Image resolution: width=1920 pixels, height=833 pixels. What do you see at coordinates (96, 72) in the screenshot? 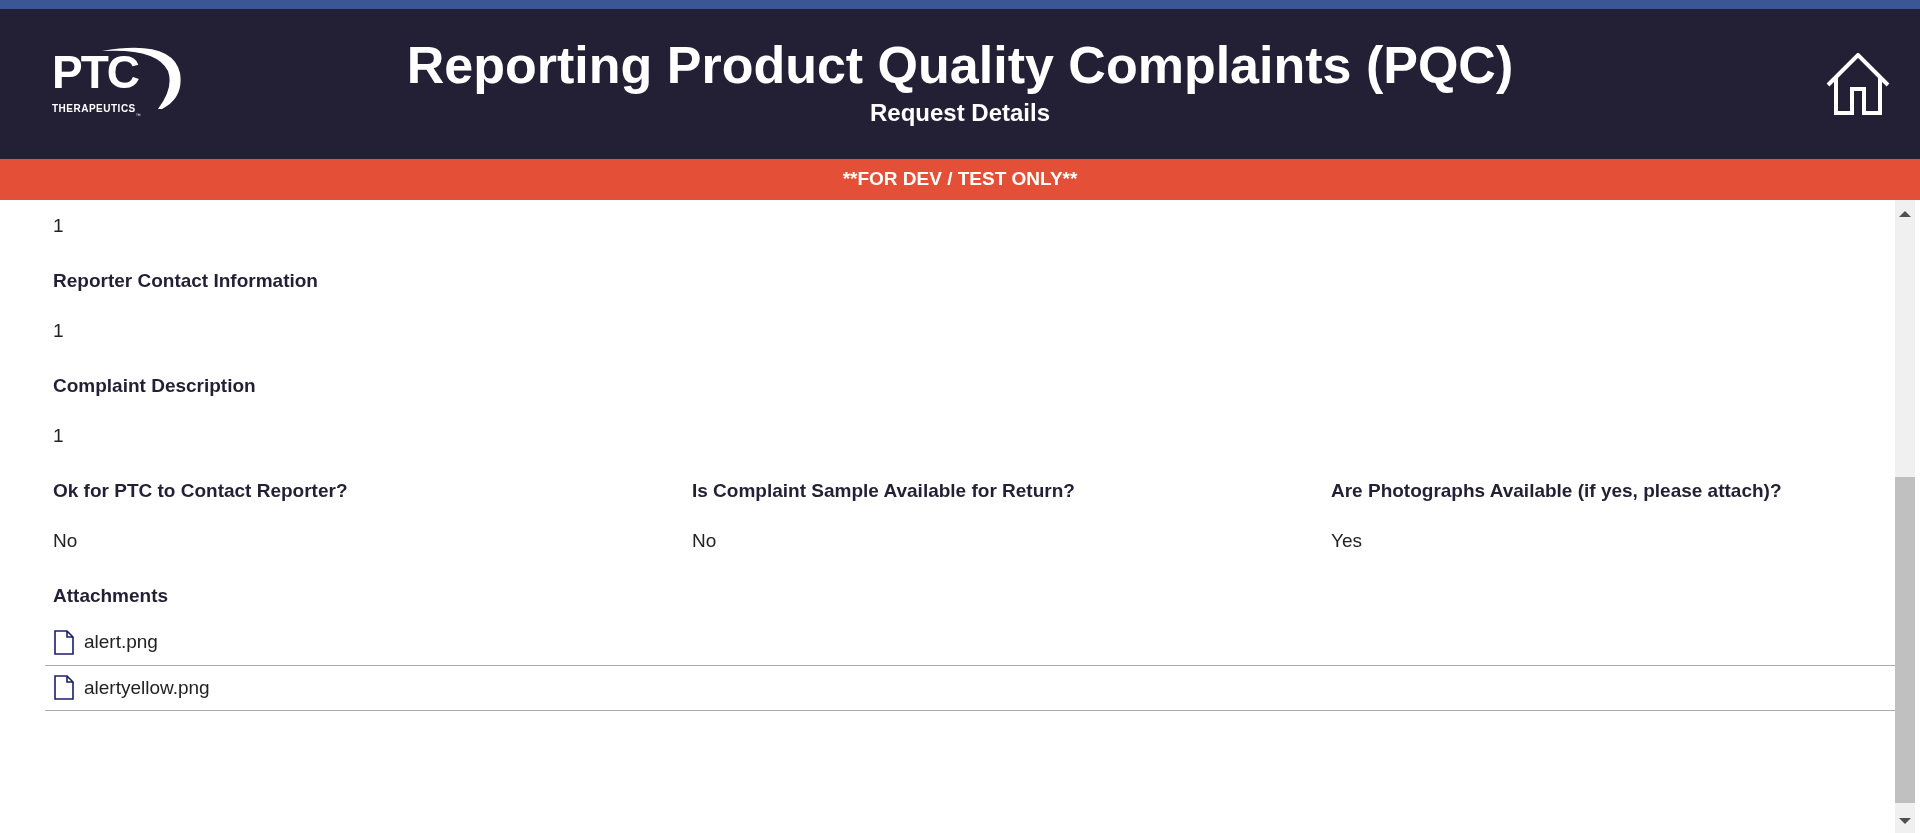
I see `logo-wordmark: PTC` at bounding box center [96, 72].